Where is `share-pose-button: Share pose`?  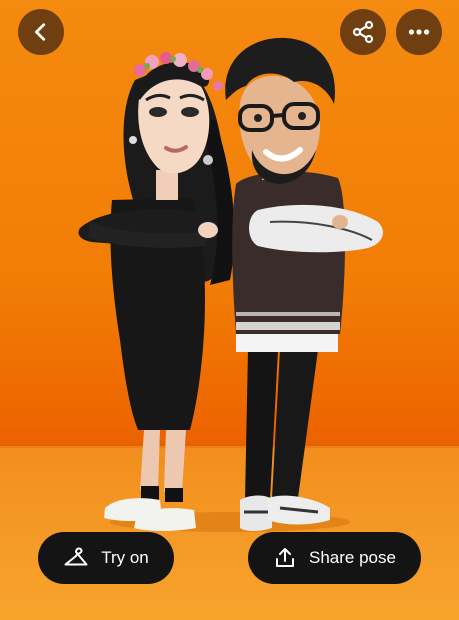 share-pose-button: Share pose is located at coordinates (334, 558).